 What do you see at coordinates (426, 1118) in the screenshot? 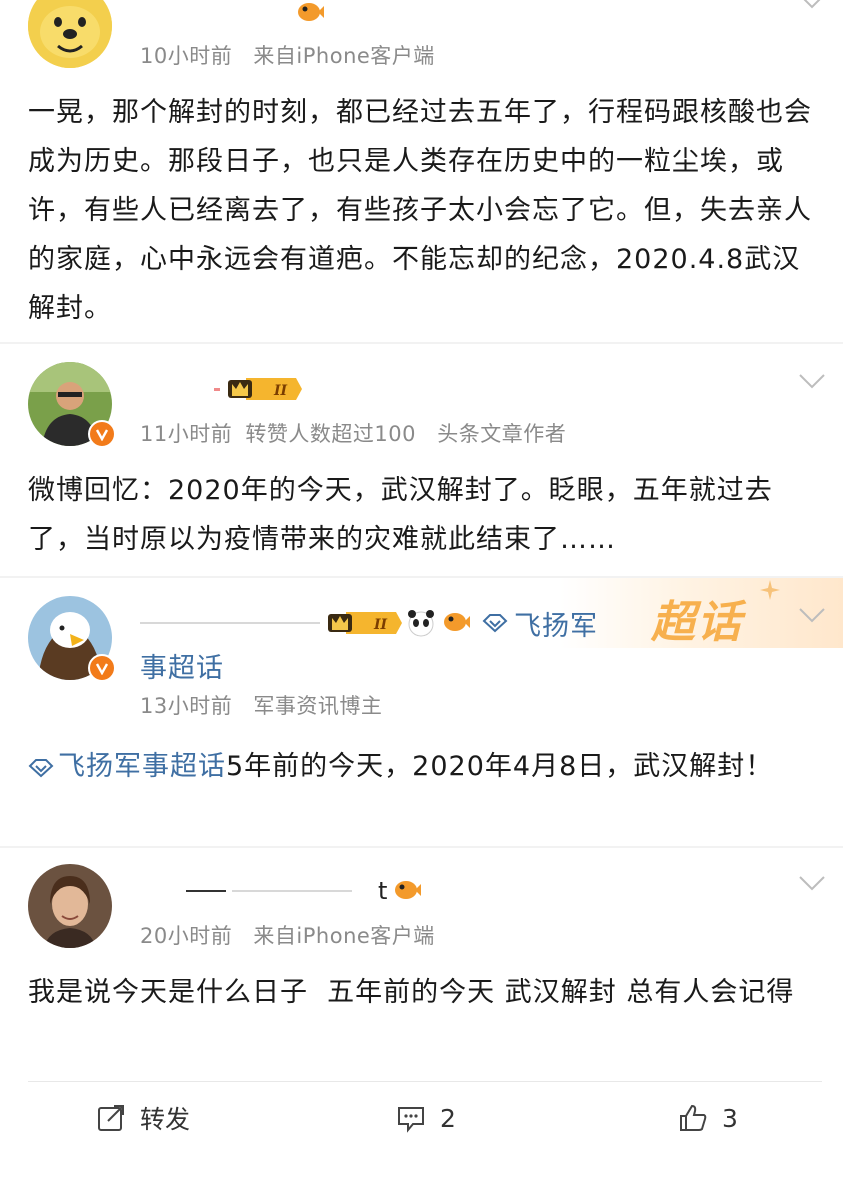
I see `comment-button: 2` at bounding box center [426, 1118].